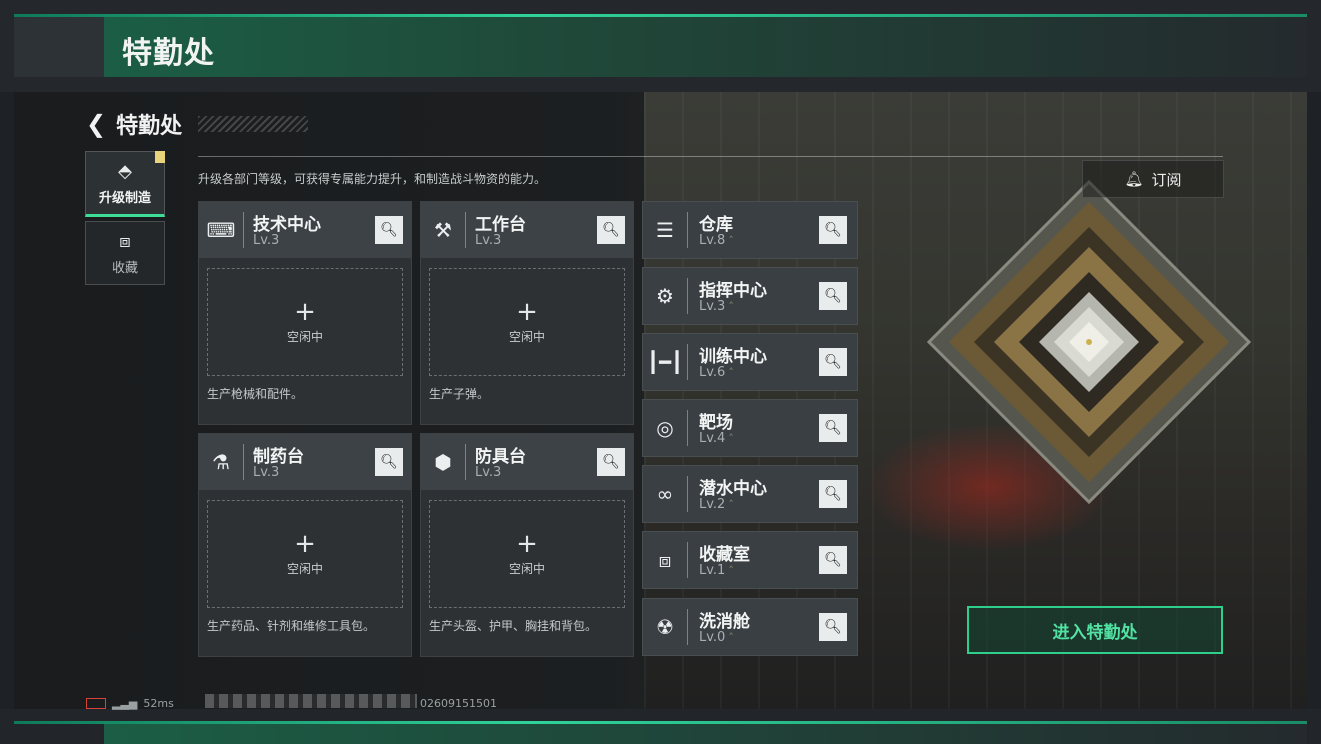 Image resolution: width=1321 pixels, height=744 pixels. Describe the element at coordinates (221, 230) in the screenshot. I see `tech-center-icon: ⌨` at that location.